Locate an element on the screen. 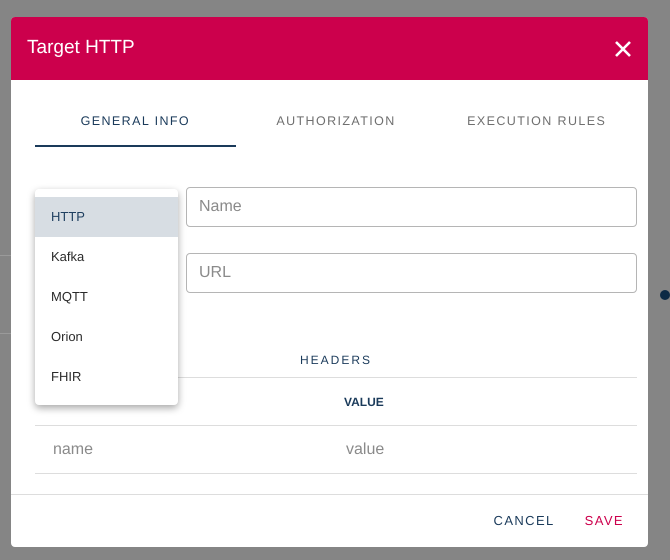 The width and height of the screenshot is (670, 560). tab: AUTHORIZATION is located at coordinates (336, 122).